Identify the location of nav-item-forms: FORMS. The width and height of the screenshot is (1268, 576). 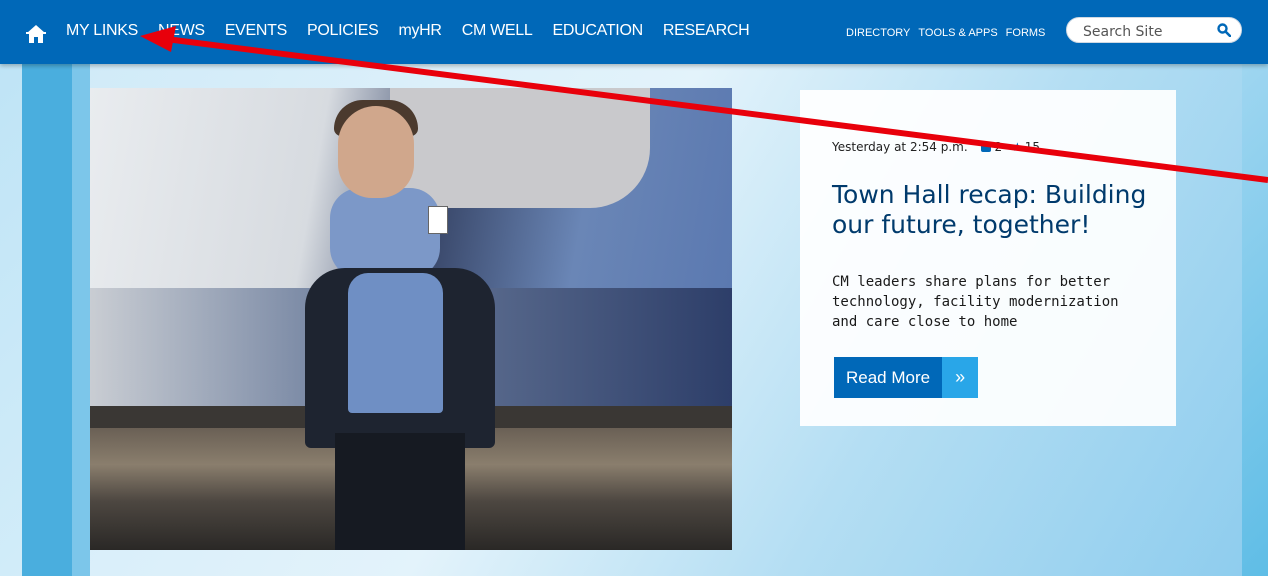
(1026, 33).